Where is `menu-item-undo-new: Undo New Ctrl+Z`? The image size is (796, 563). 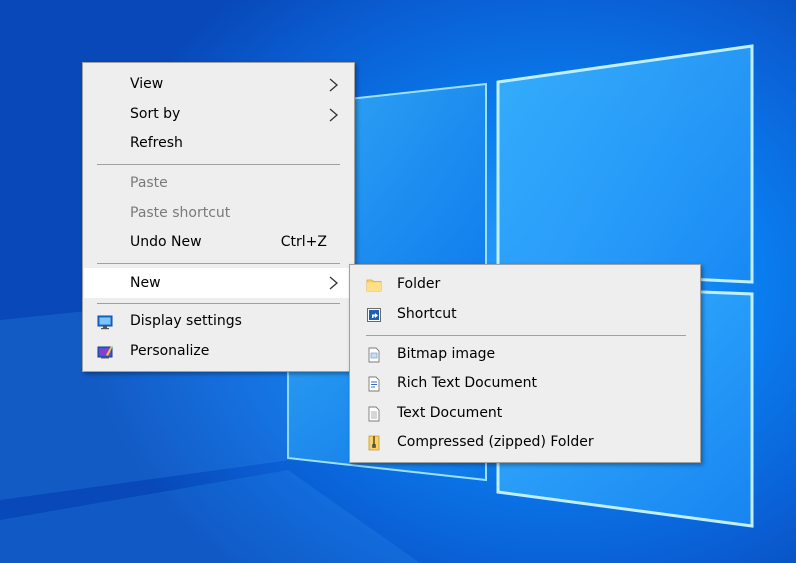
menu-item-undo-new: Undo New Ctrl+Z is located at coordinates (218, 242).